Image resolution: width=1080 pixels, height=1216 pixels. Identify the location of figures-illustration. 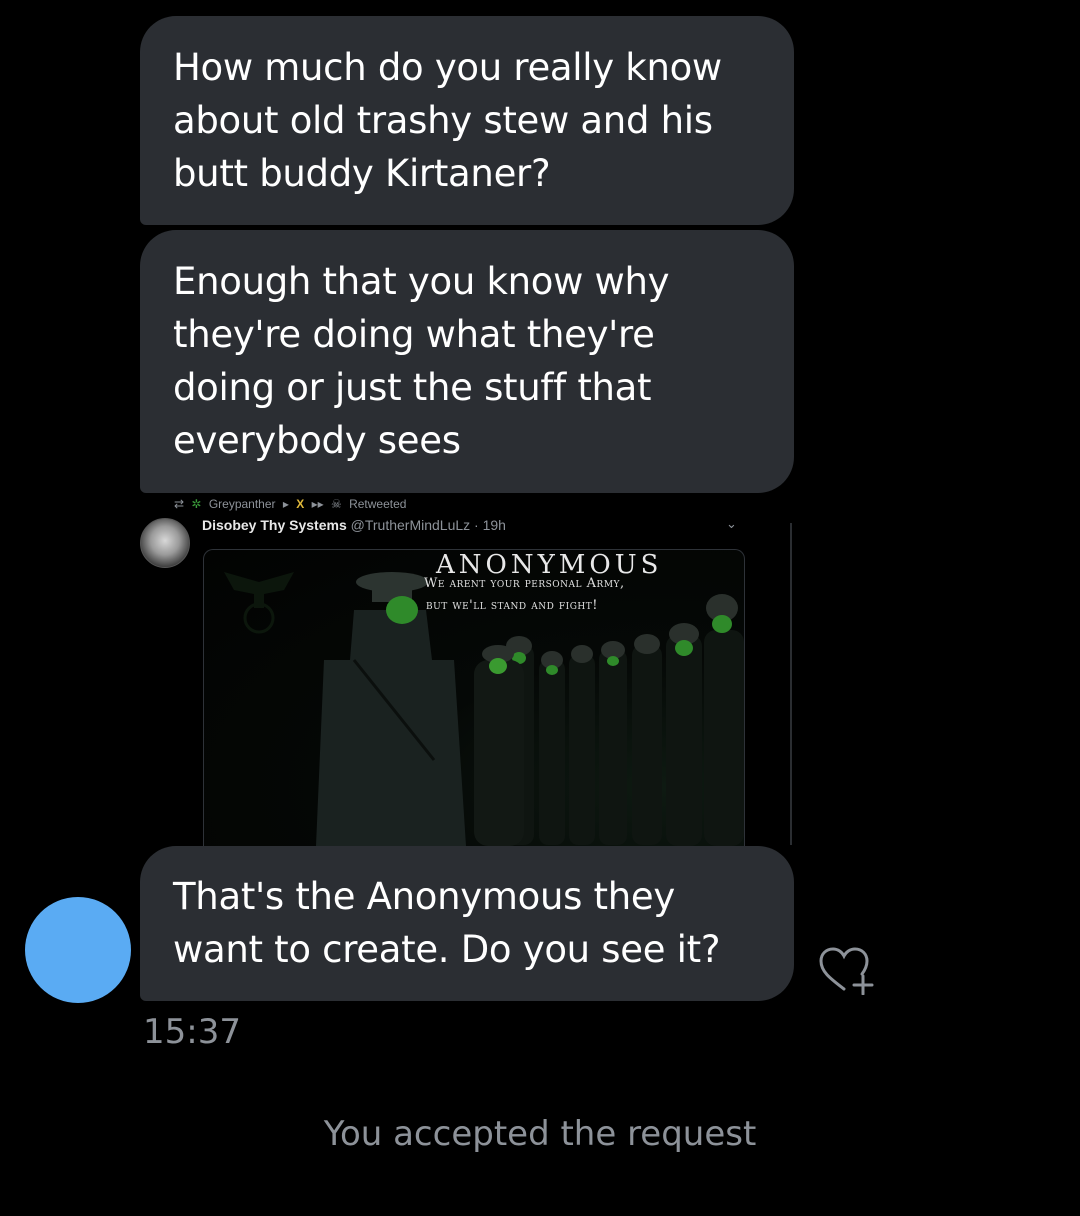
(484, 709).